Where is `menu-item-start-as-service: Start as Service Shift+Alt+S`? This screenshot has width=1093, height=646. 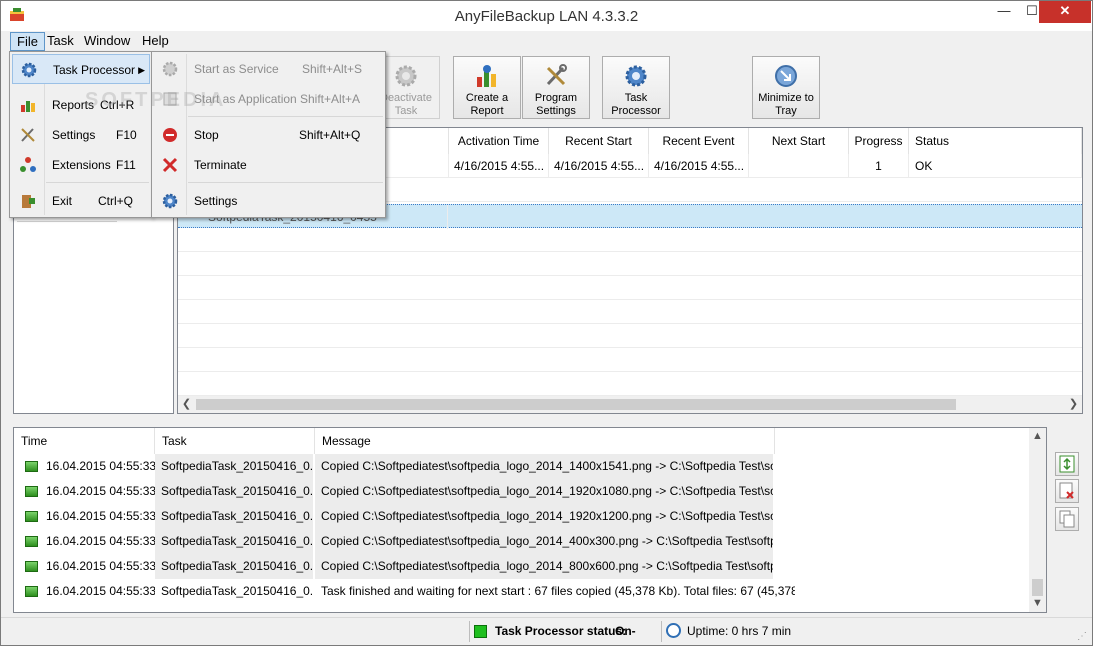
menu-item-start-as-service: Start as Service Shift+Alt+S is located at coordinates (269, 69).